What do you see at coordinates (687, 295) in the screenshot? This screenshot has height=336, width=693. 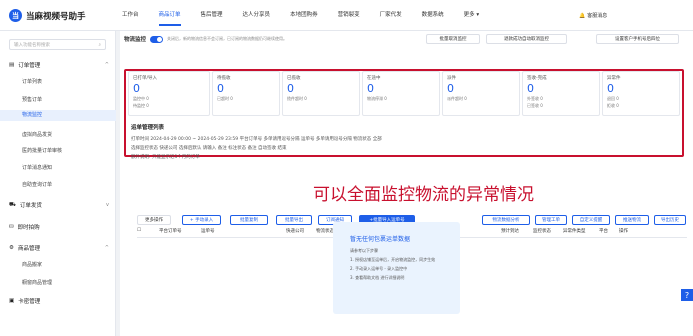 I see `help-icon: ?` at bounding box center [687, 295].